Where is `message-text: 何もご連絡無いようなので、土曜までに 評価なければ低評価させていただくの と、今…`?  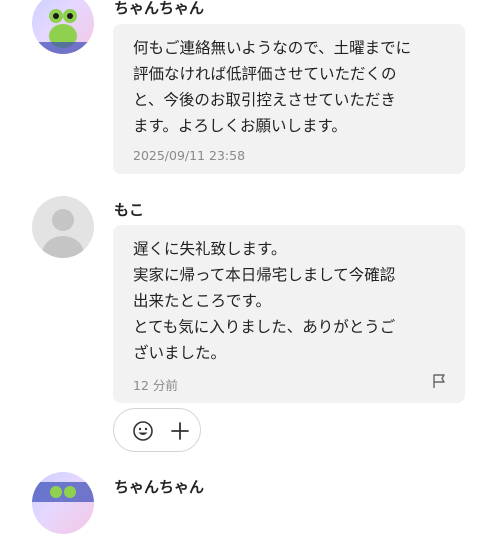 message-text: 何もご連絡無いようなので、土曜までに 評価なければ低評価させていただくの と、今… is located at coordinates (294, 87).